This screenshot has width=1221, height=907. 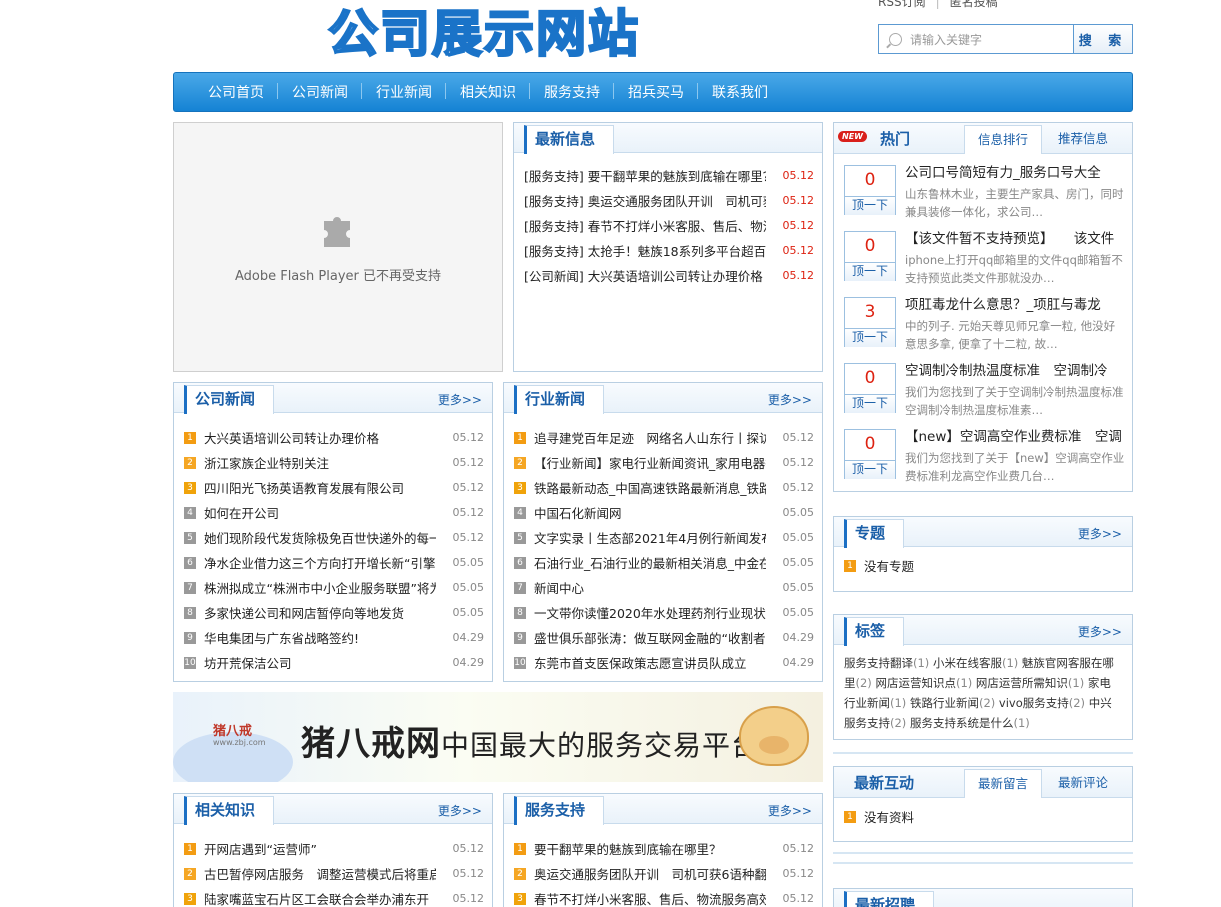 What do you see at coordinates (334, 896) in the screenshot?
I see `list-item: 3 陆家嘴蓝宝石片区工会联合会举办浦东开 05.12` at bounding box center [334, 896].